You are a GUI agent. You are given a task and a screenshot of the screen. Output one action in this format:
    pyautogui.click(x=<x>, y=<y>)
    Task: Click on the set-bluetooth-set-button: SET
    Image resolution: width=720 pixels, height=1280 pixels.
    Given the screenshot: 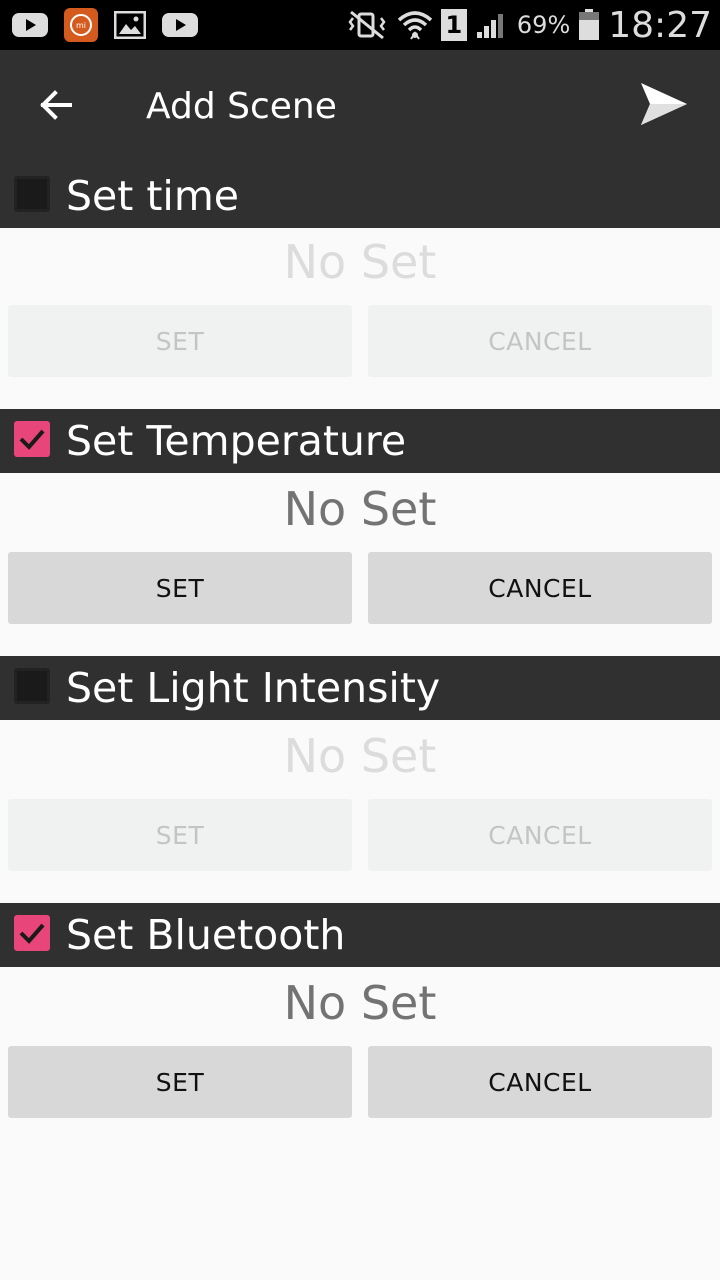 What is the action you would take?
    pyautogui.click(x=180, y=1082)
    